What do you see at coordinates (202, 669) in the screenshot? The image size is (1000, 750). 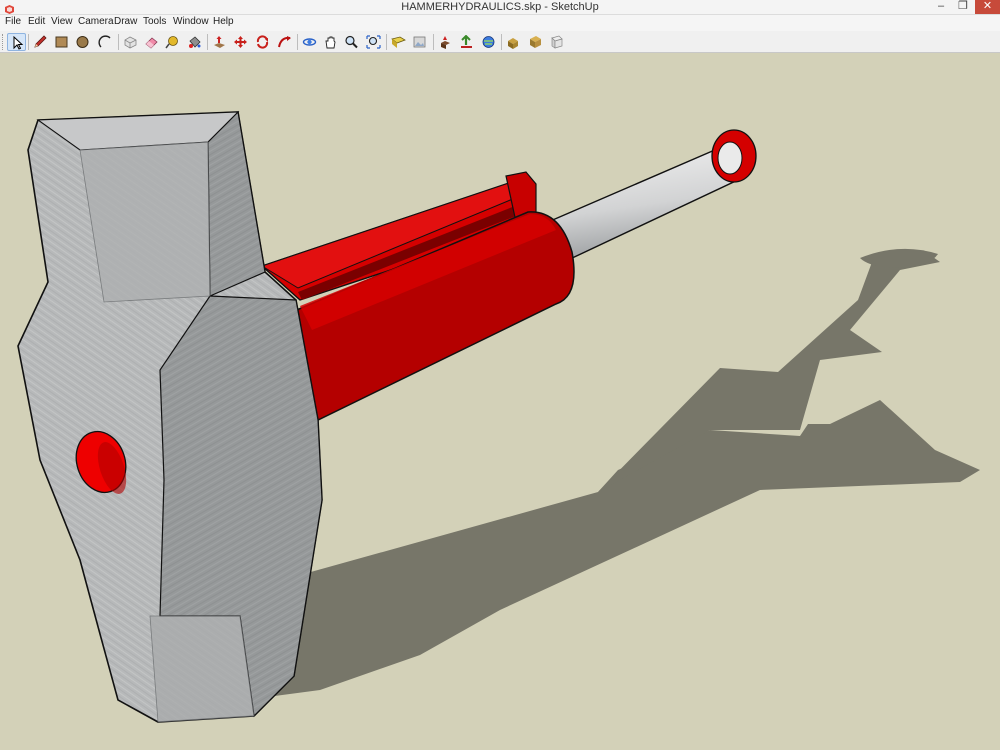 I see `hammer-head-panel` at bounding box center [202, 669].